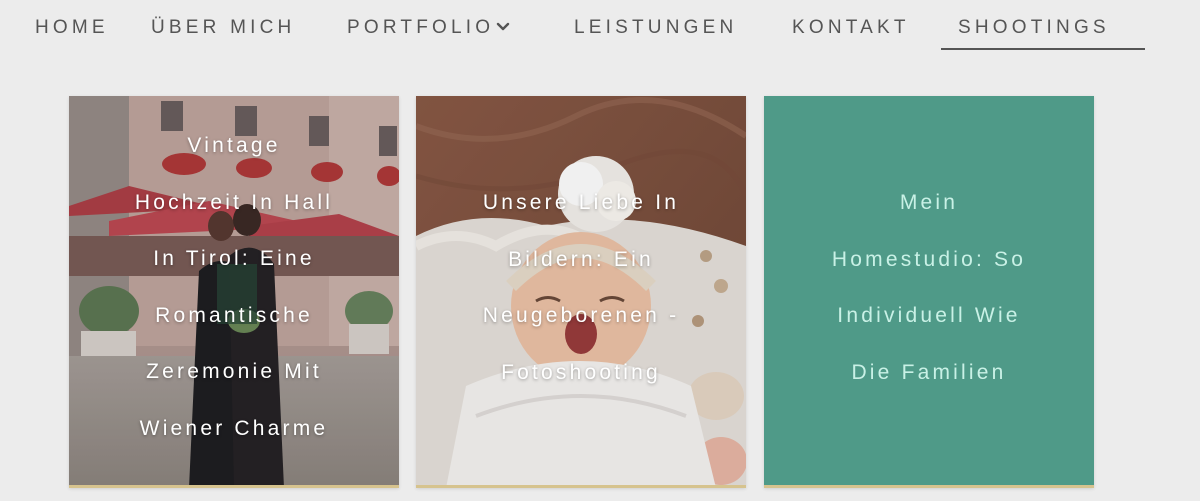 The height and width of the screenshot is (501, 1200). I want to click on post-title-line: Zeremonie Mit, so click(234, 371).